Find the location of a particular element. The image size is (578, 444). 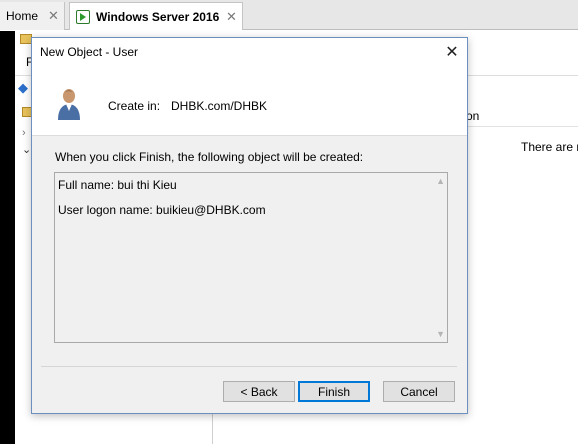

dialog-header: Create in: DHBK.com/DHBK is located at coordinates (249, 101).